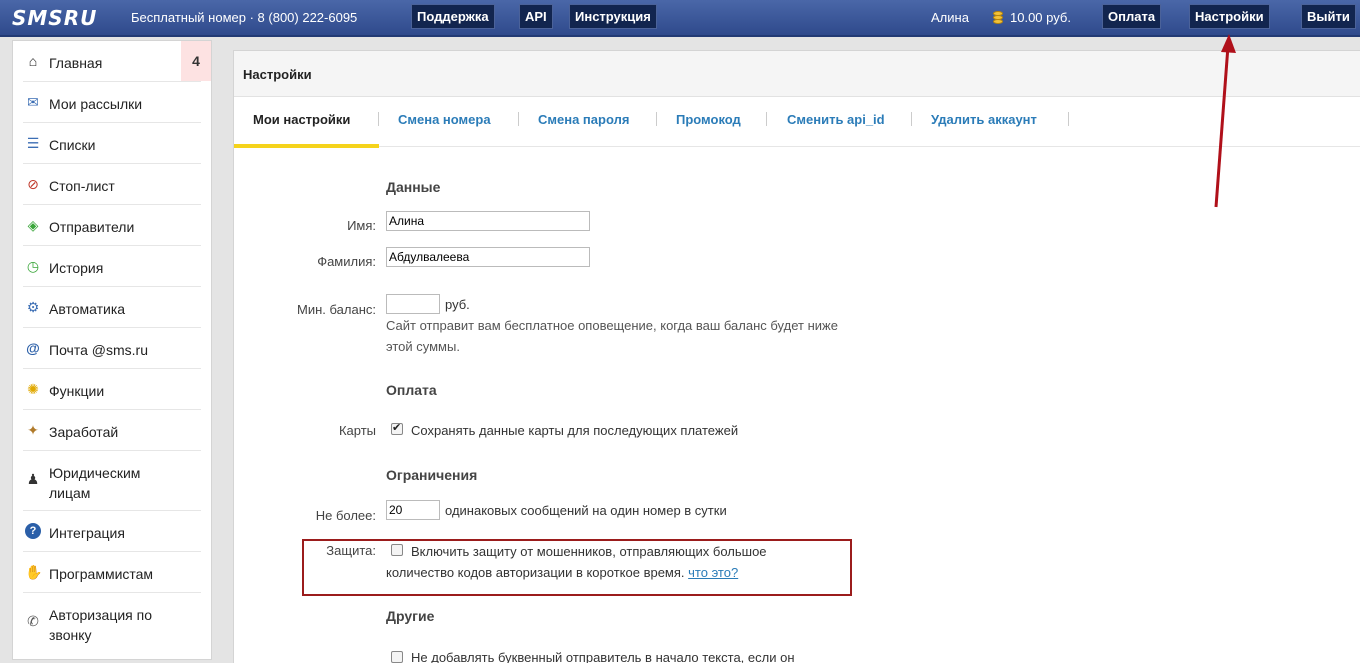 The width and height of the screenshot is (1360, 663). What do you see at coordinates (112, 389) in the screenshot?
I see `sidebar-item-functions: ✺ Функции` at bounding box center [112, 389].